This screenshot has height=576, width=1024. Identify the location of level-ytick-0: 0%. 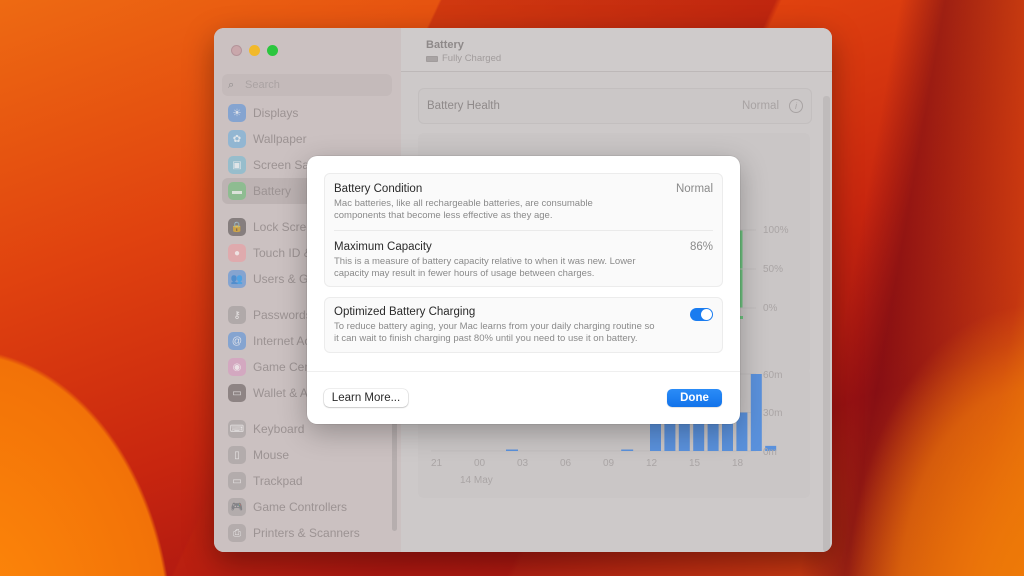
(770, 308).